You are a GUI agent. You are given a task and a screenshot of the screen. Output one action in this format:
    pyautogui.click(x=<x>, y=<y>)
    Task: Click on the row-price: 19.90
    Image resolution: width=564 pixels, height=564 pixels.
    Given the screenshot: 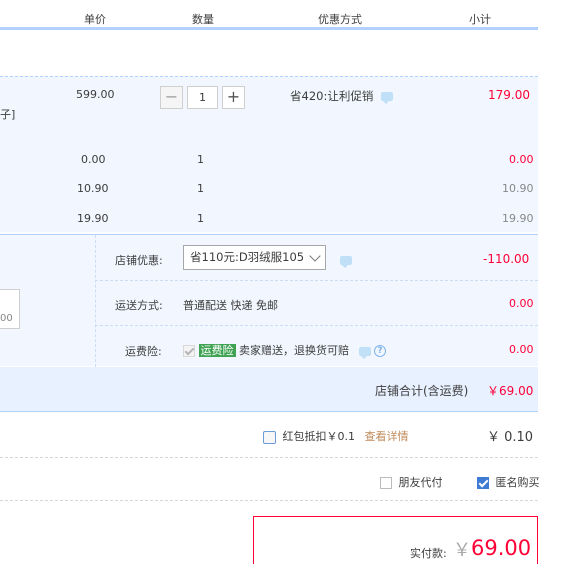 What is the action you would take?
    pyautogui.click(x=93, y=218)
    